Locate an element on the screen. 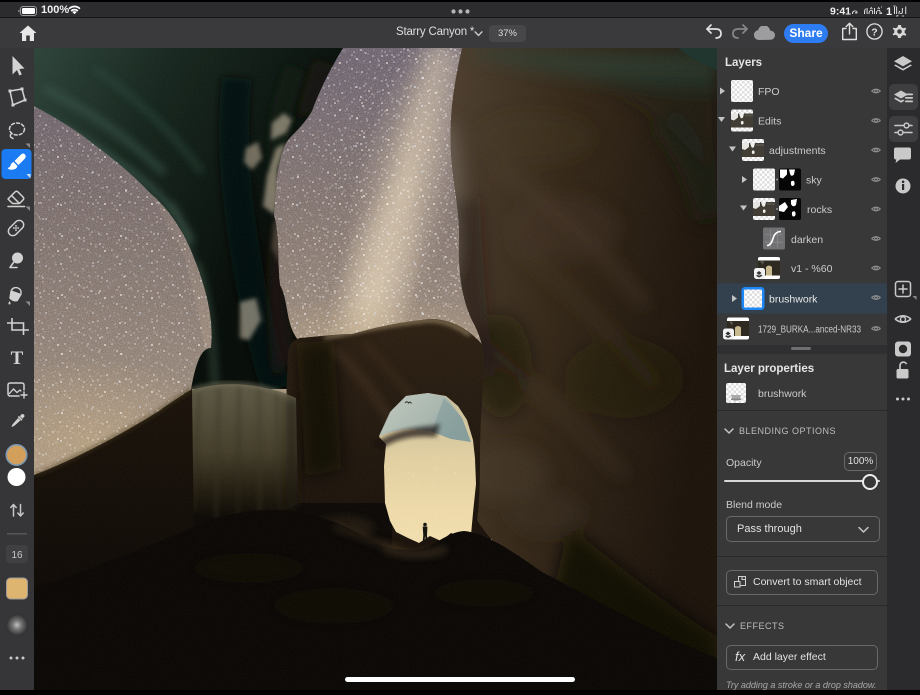  svg-text: brushwork is located at coordinates (793, 300).